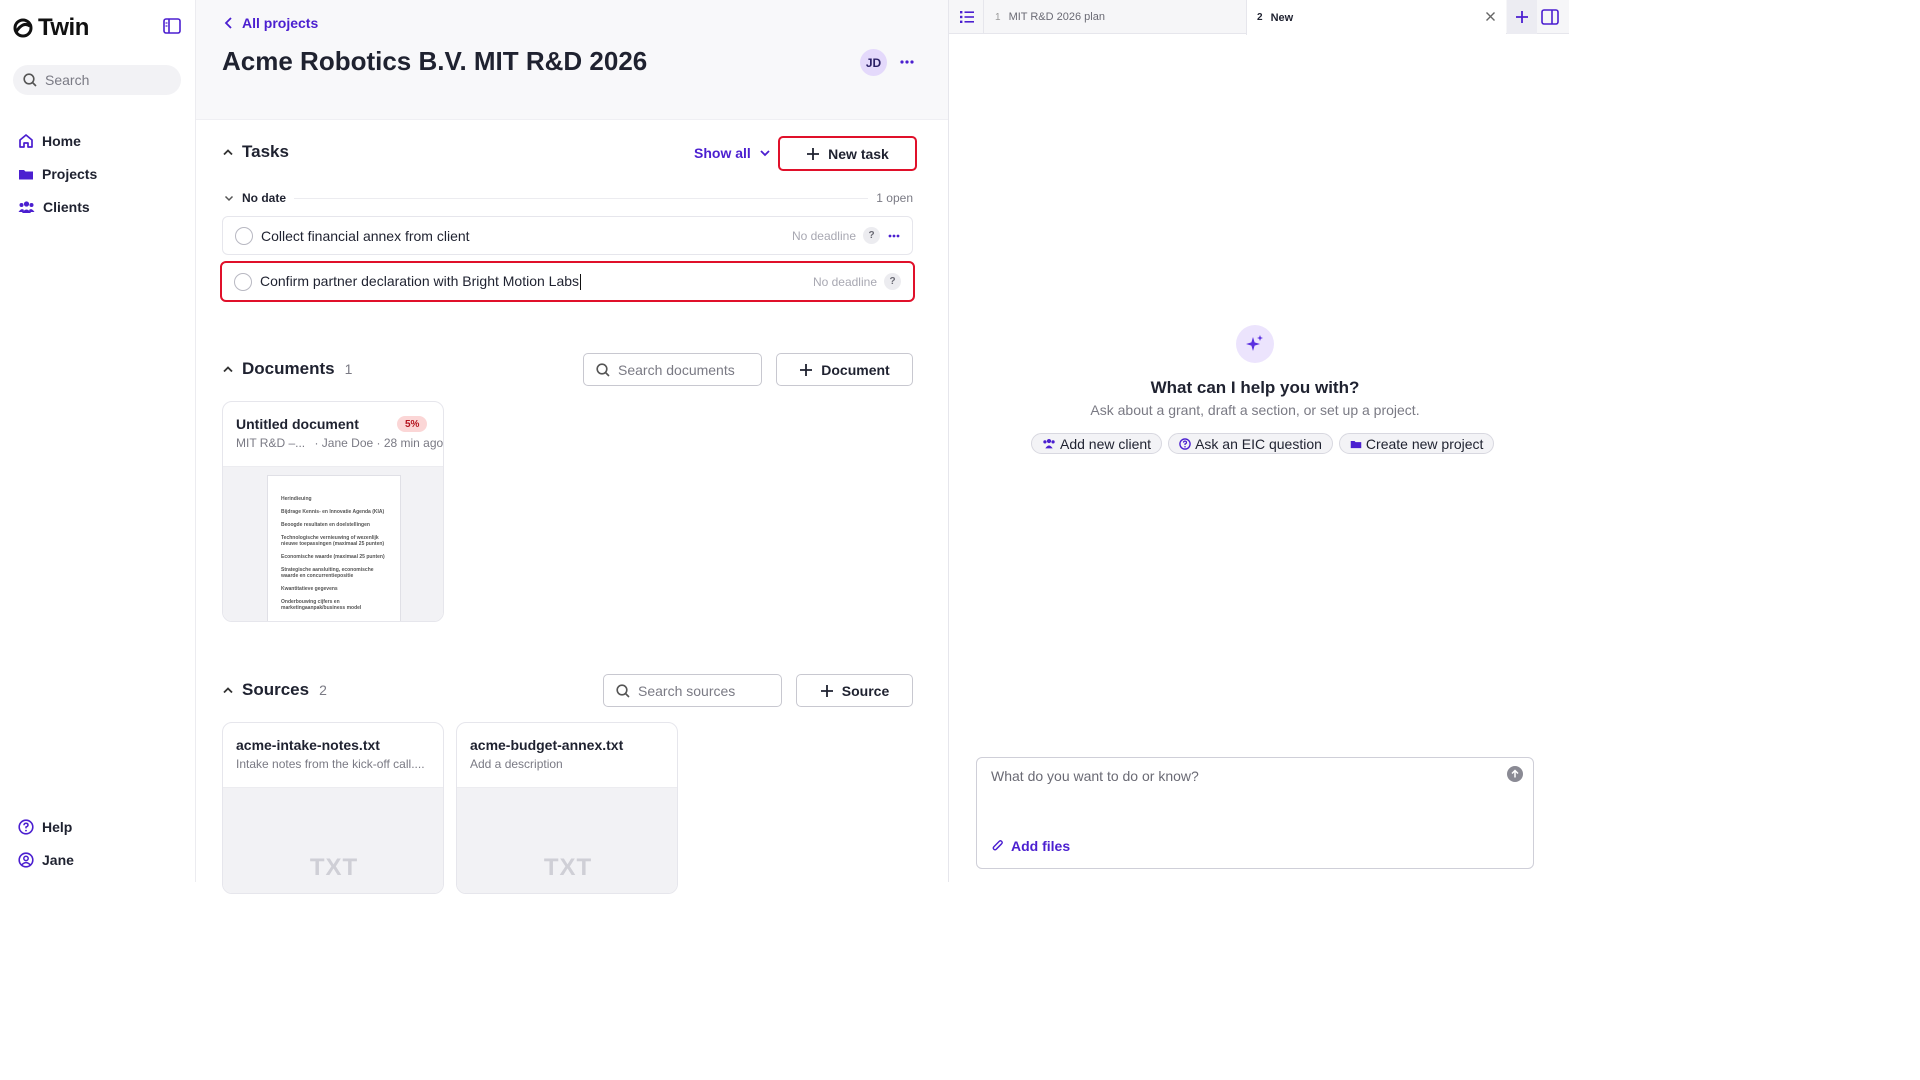  Describe the element at coordinates (855, 369) in the screenshot. I see `add-document-label: Document` at that location.